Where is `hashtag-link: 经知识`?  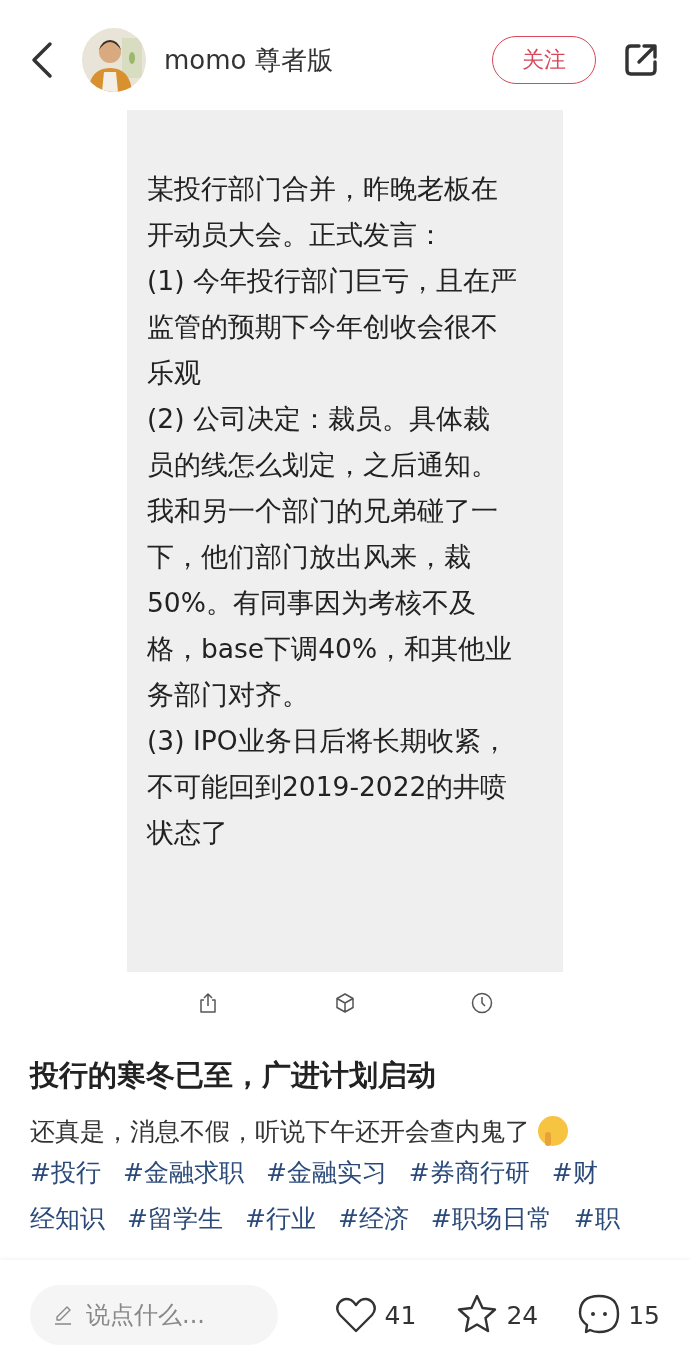
hashtag-link: 经知识 is located at coordinates (67, 1219).